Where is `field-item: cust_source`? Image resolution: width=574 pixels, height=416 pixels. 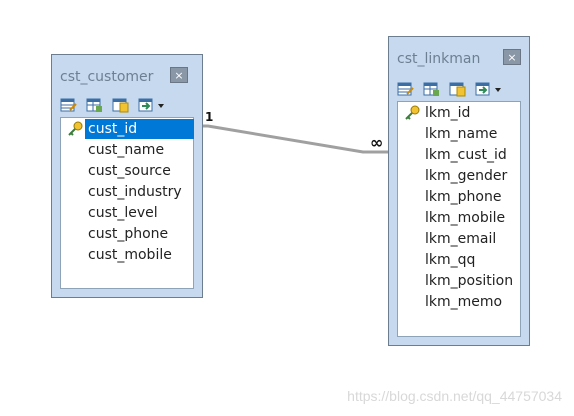
field-item: cust_source is located at coordinates (129, 171).